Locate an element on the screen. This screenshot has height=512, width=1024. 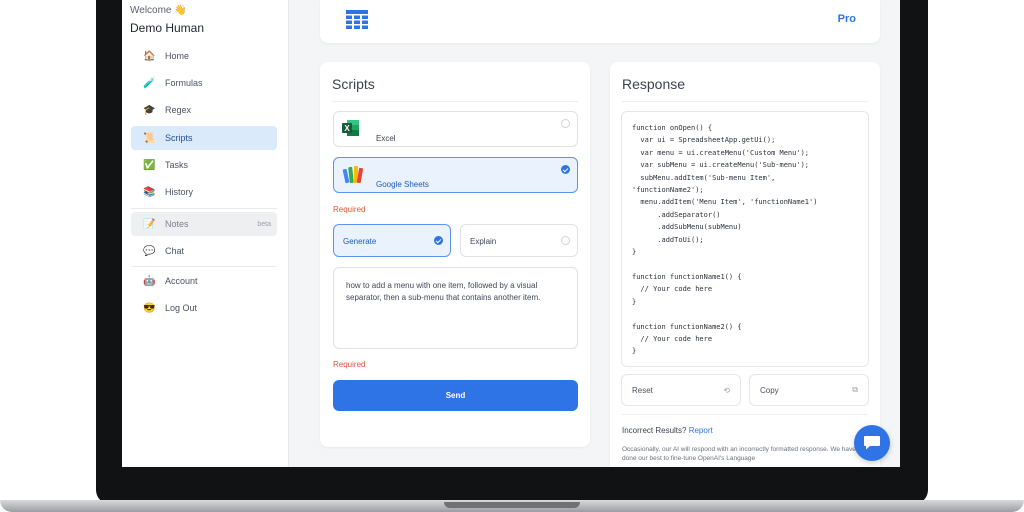
memo-icon: 📝 is located at coordinates (149, 224).